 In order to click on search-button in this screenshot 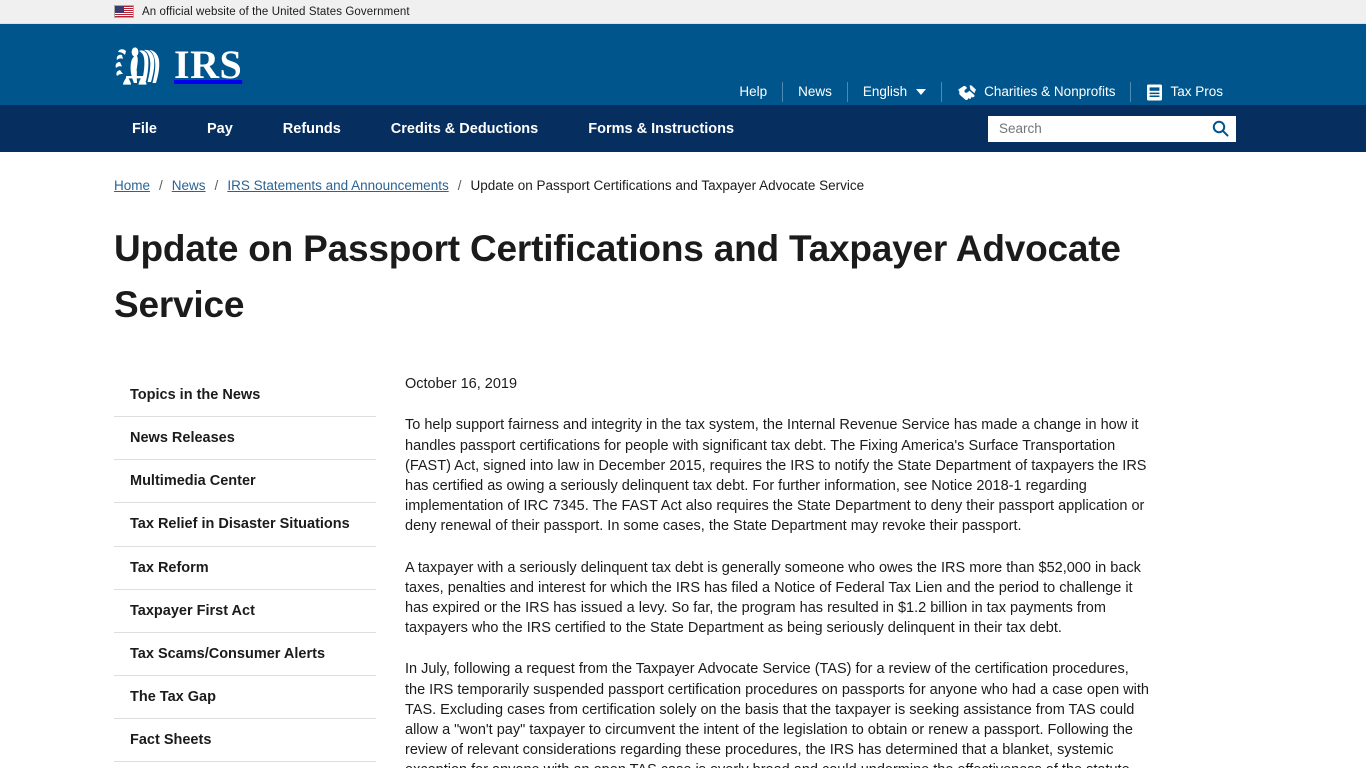, I will do `click(1220, 129)`.